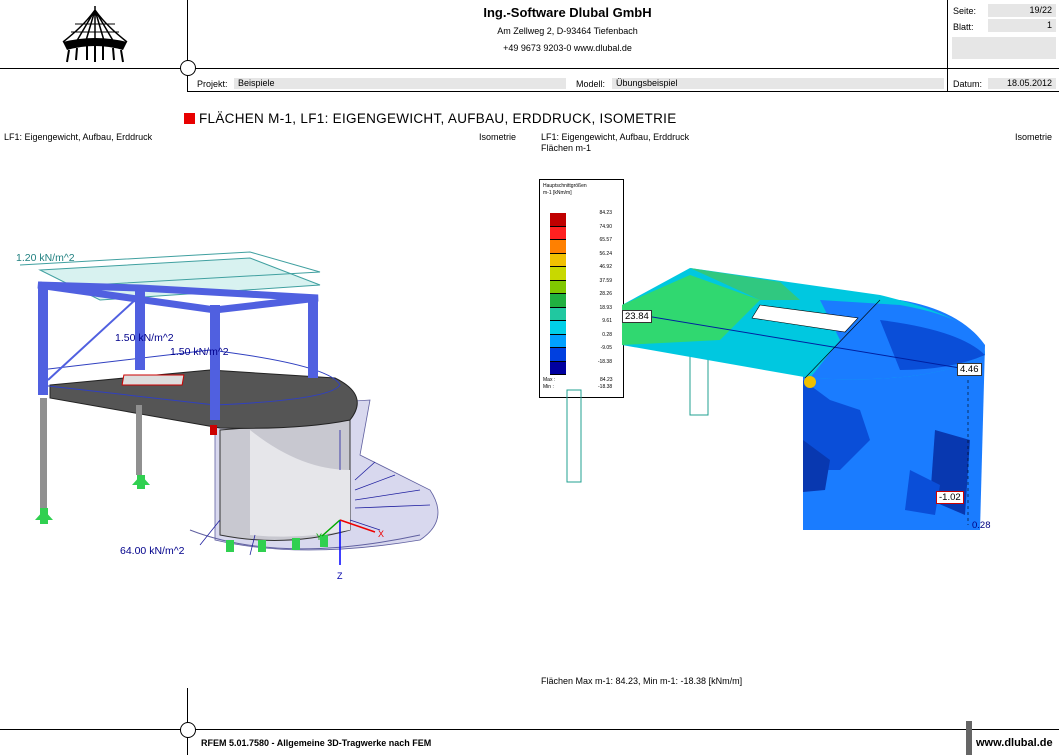  What do you see at coordinates (567, 12) in the screenshot?
I see `company-name: Ing.-Software Dlubal GmbH` at bounding box center [567, 12].